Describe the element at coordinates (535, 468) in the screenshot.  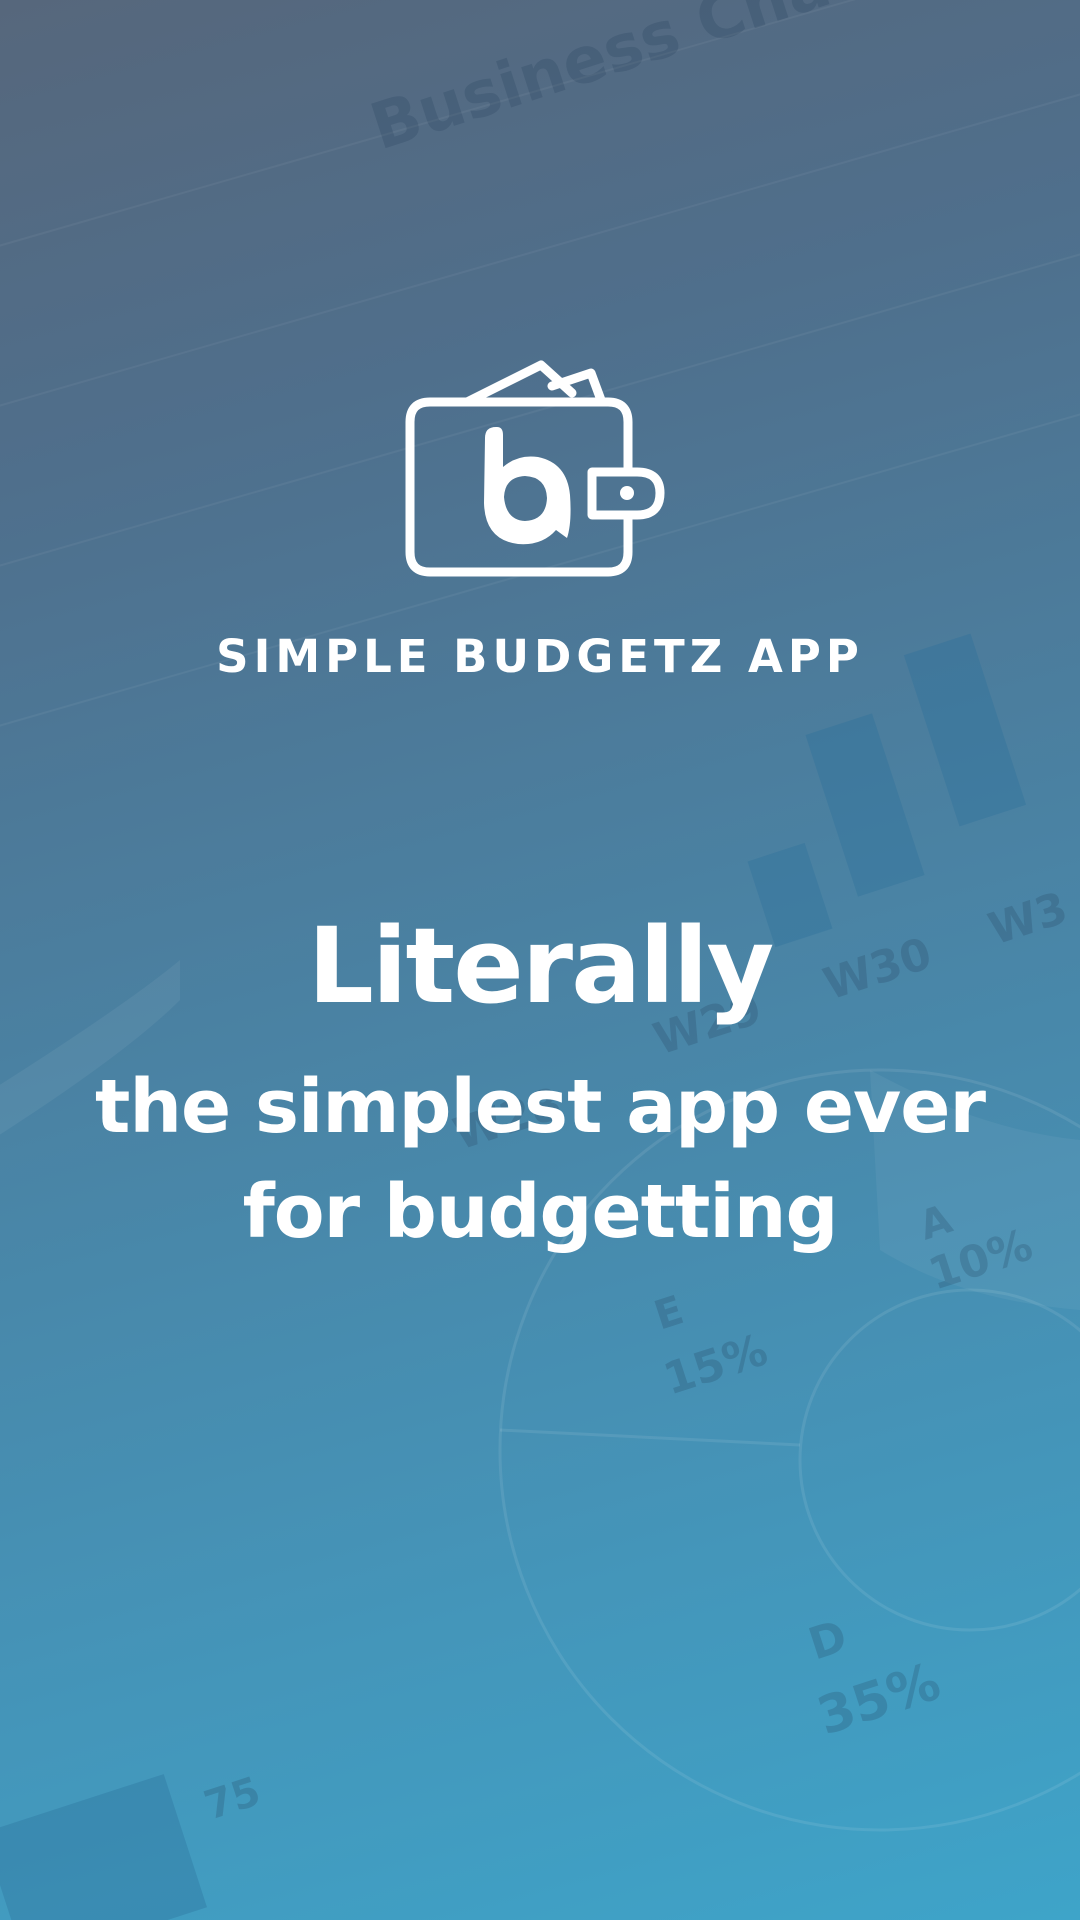
I see `wallet-logo-icon` at that location.